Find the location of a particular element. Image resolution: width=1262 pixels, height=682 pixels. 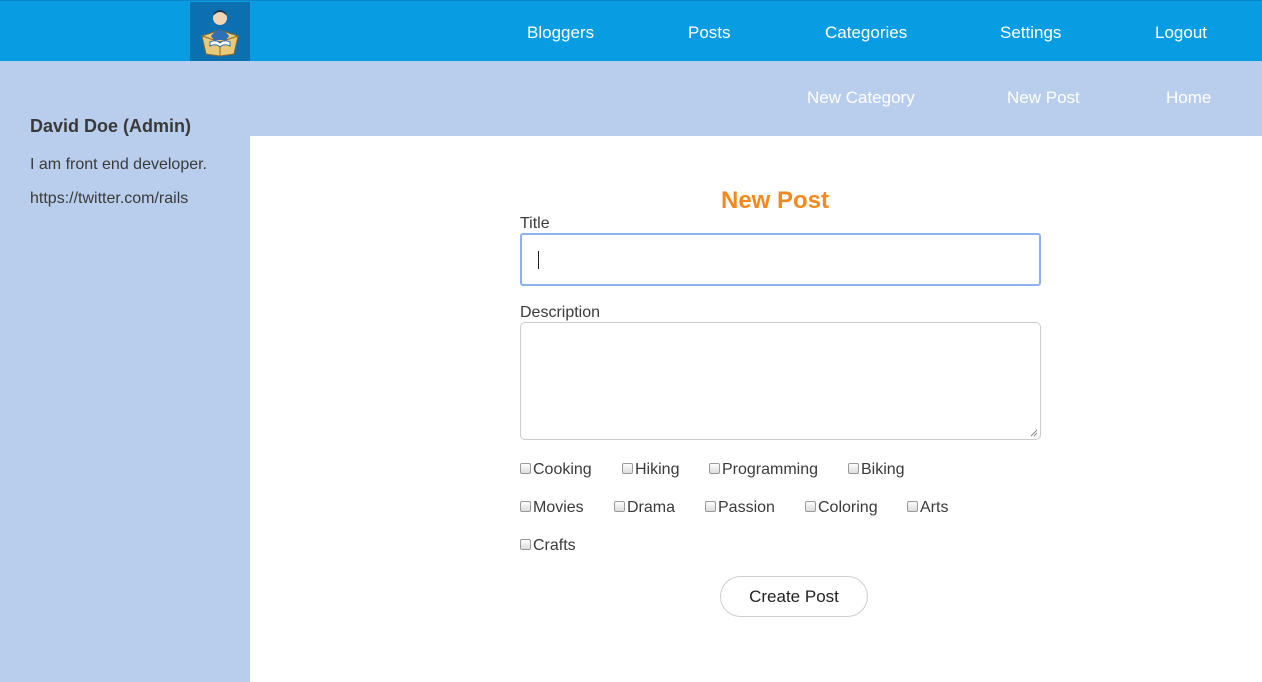

category-checkbox-drama: Drama is located at coordinates (644, 508).